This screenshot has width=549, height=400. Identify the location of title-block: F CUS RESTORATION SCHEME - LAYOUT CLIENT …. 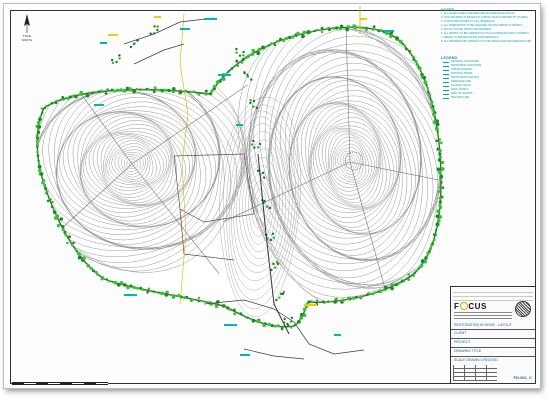
(492, 334).